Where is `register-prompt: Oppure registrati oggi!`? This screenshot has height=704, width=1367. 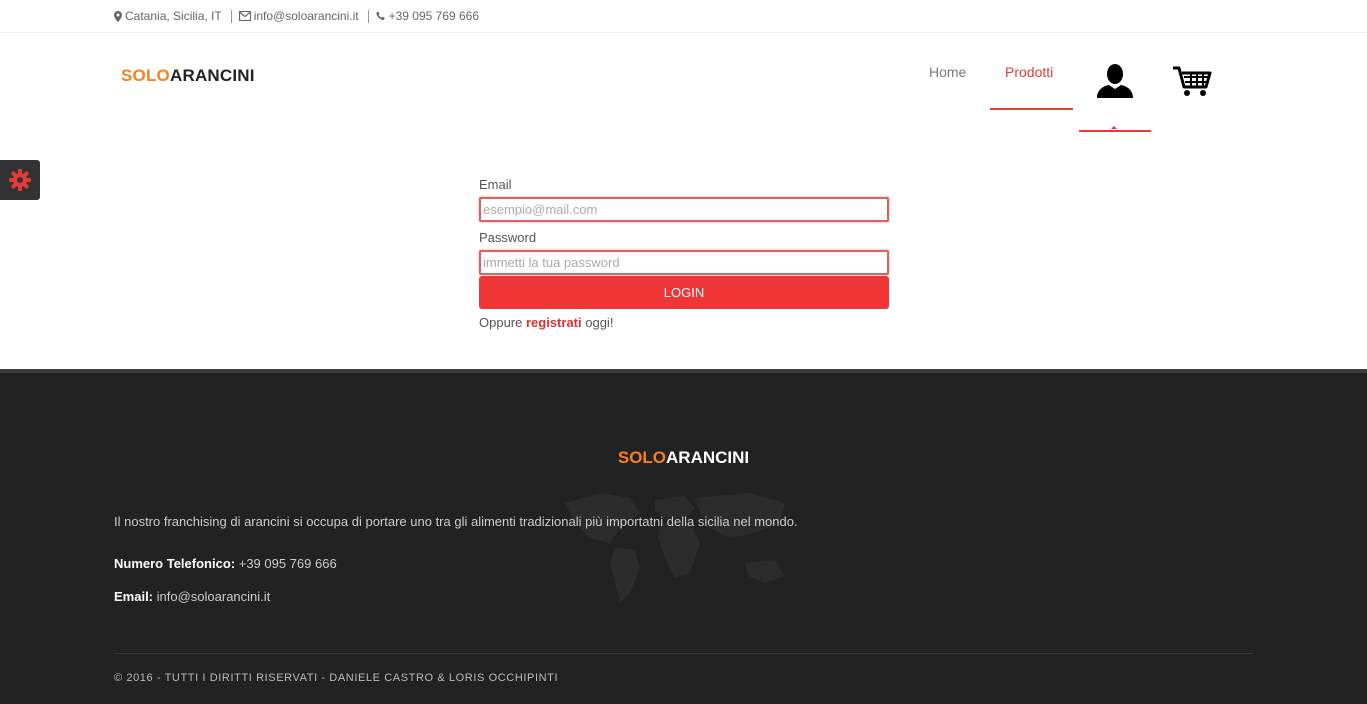
register-prompt: Oppure registrati oggi! is located at coordinates (684, 322).